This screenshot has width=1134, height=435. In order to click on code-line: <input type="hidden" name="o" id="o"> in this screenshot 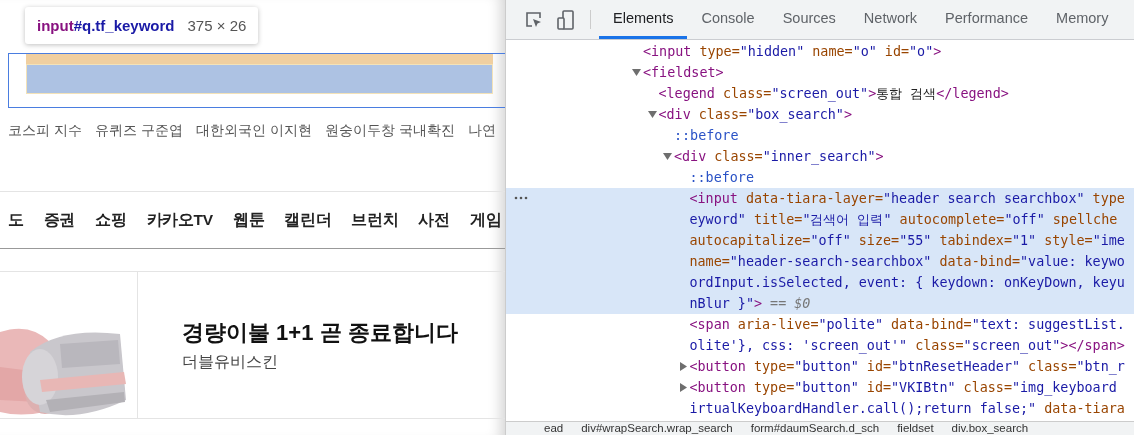, I will do `click(792, 52)`.